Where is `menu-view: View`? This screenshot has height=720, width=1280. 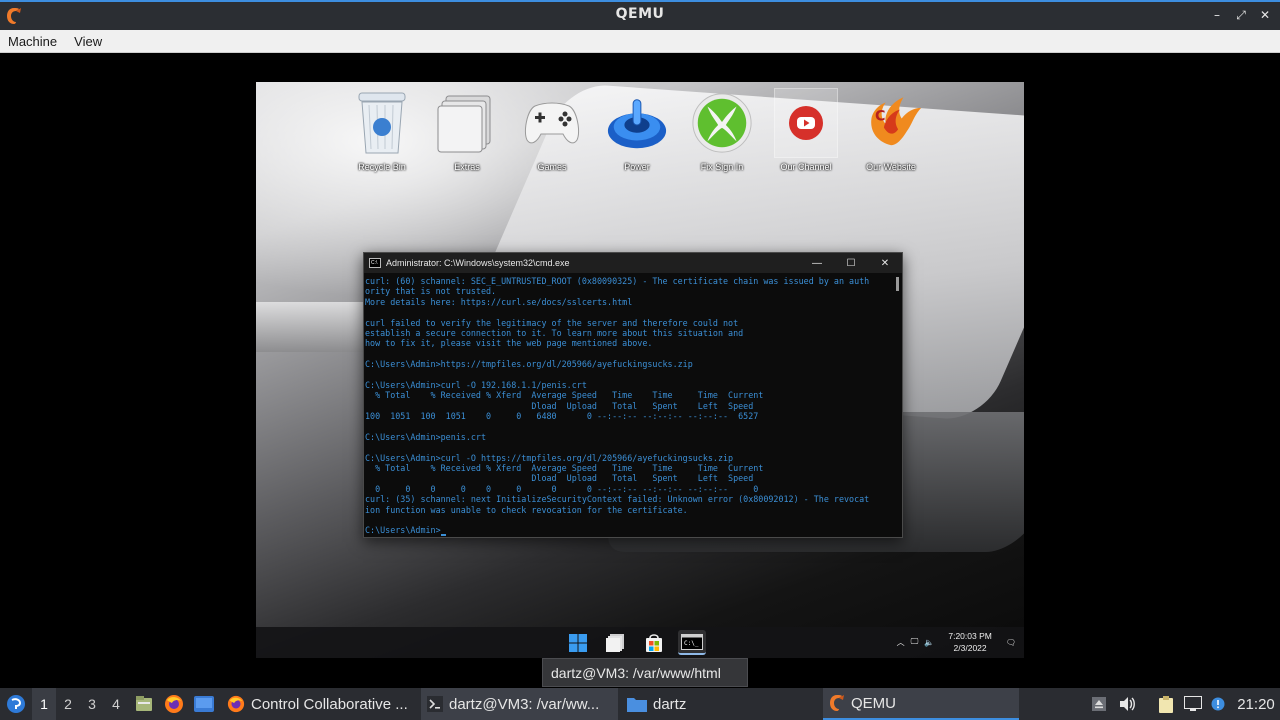
menu-view: View is located at coordinates (88, 41).